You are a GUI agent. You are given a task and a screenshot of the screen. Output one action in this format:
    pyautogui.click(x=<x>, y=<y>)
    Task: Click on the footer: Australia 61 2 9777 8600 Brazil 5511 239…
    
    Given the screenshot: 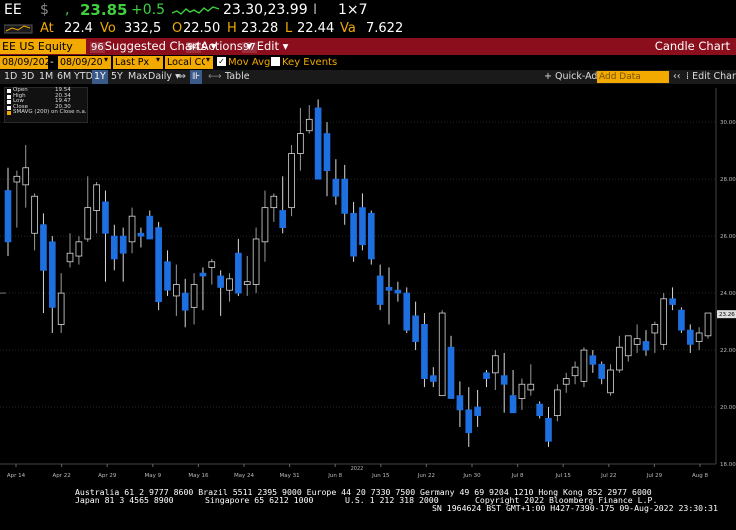 What is the action you would take?
    pyautogui.click(x=368, y=508)
    